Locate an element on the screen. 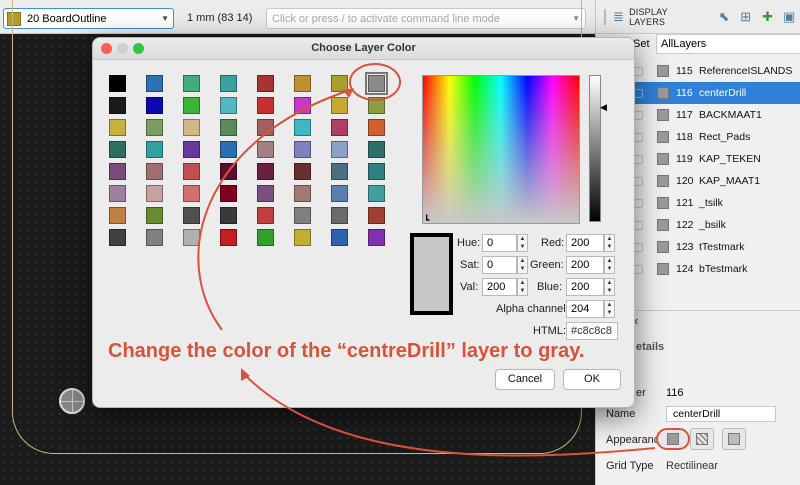  cancel-button: Cancel is located at coordinates (525, 379).